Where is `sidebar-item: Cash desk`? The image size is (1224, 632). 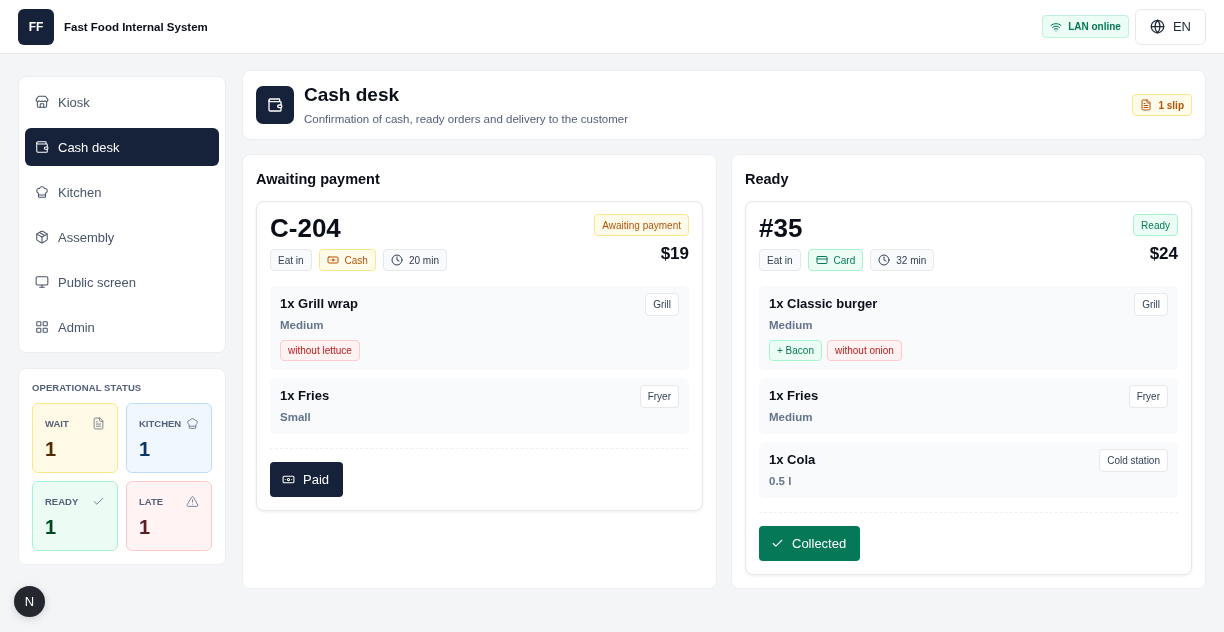 sidebar-item: Cash desk is located at coordinates (122, 147).